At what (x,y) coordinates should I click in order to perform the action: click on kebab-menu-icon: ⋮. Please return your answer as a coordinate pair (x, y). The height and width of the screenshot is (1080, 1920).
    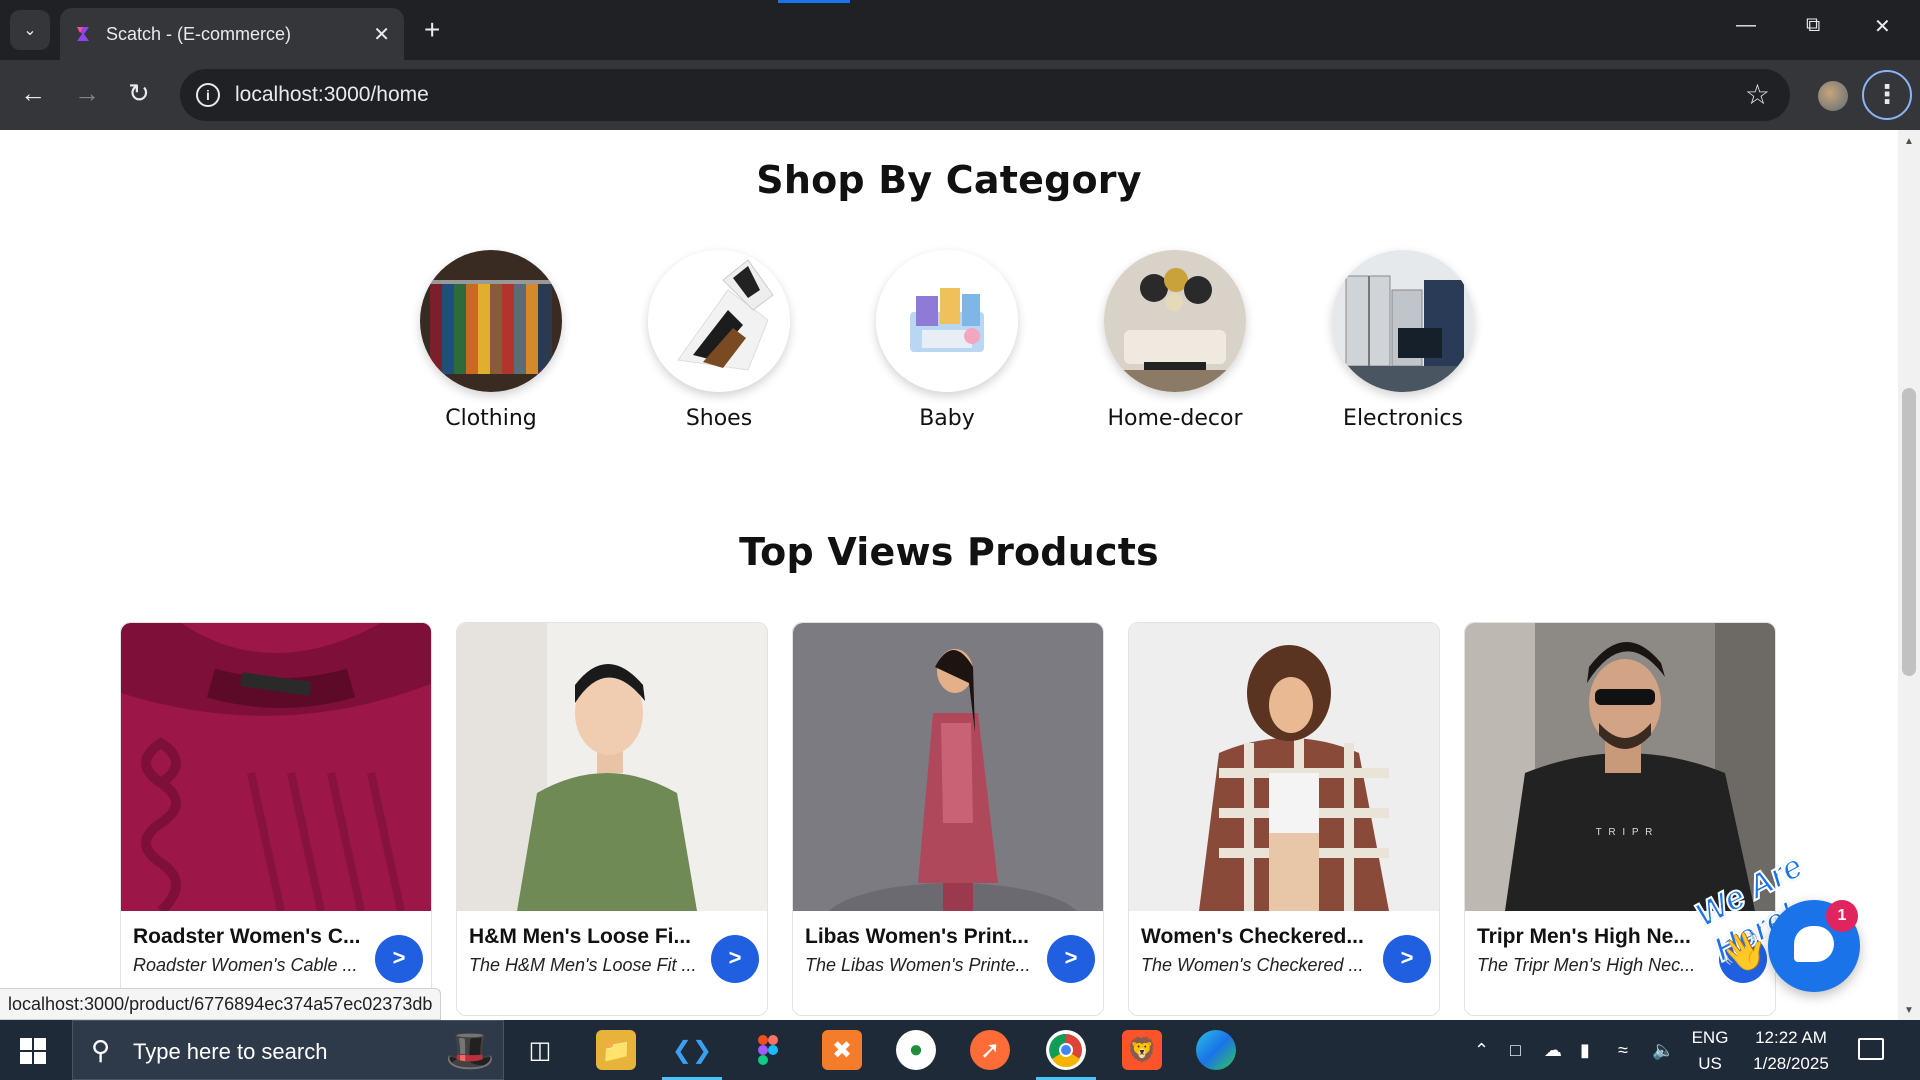
    Looking at the image, I should click on (1887, 95).